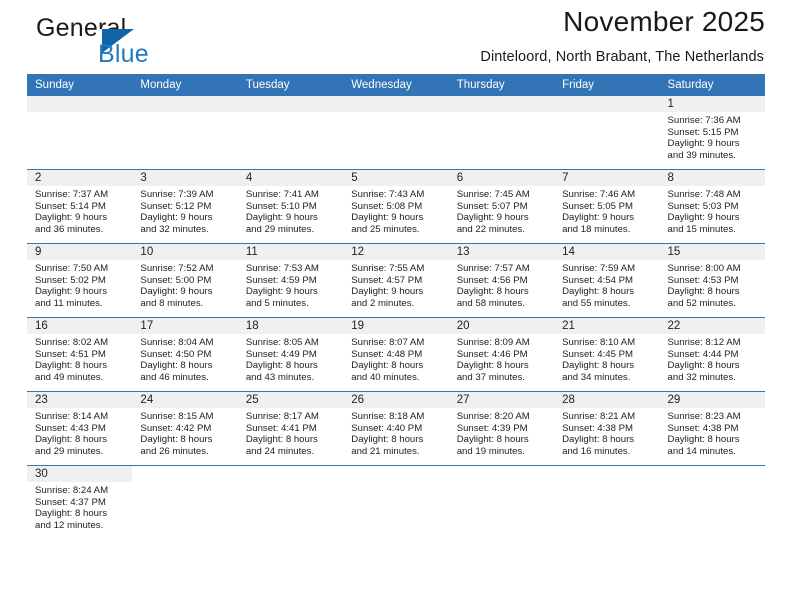 The image size is (792, 612). Describe the element at coordinates (704, 342) in the screenshot. I see `day-detail-line: Sunrise: 8:12 AM` at that location.